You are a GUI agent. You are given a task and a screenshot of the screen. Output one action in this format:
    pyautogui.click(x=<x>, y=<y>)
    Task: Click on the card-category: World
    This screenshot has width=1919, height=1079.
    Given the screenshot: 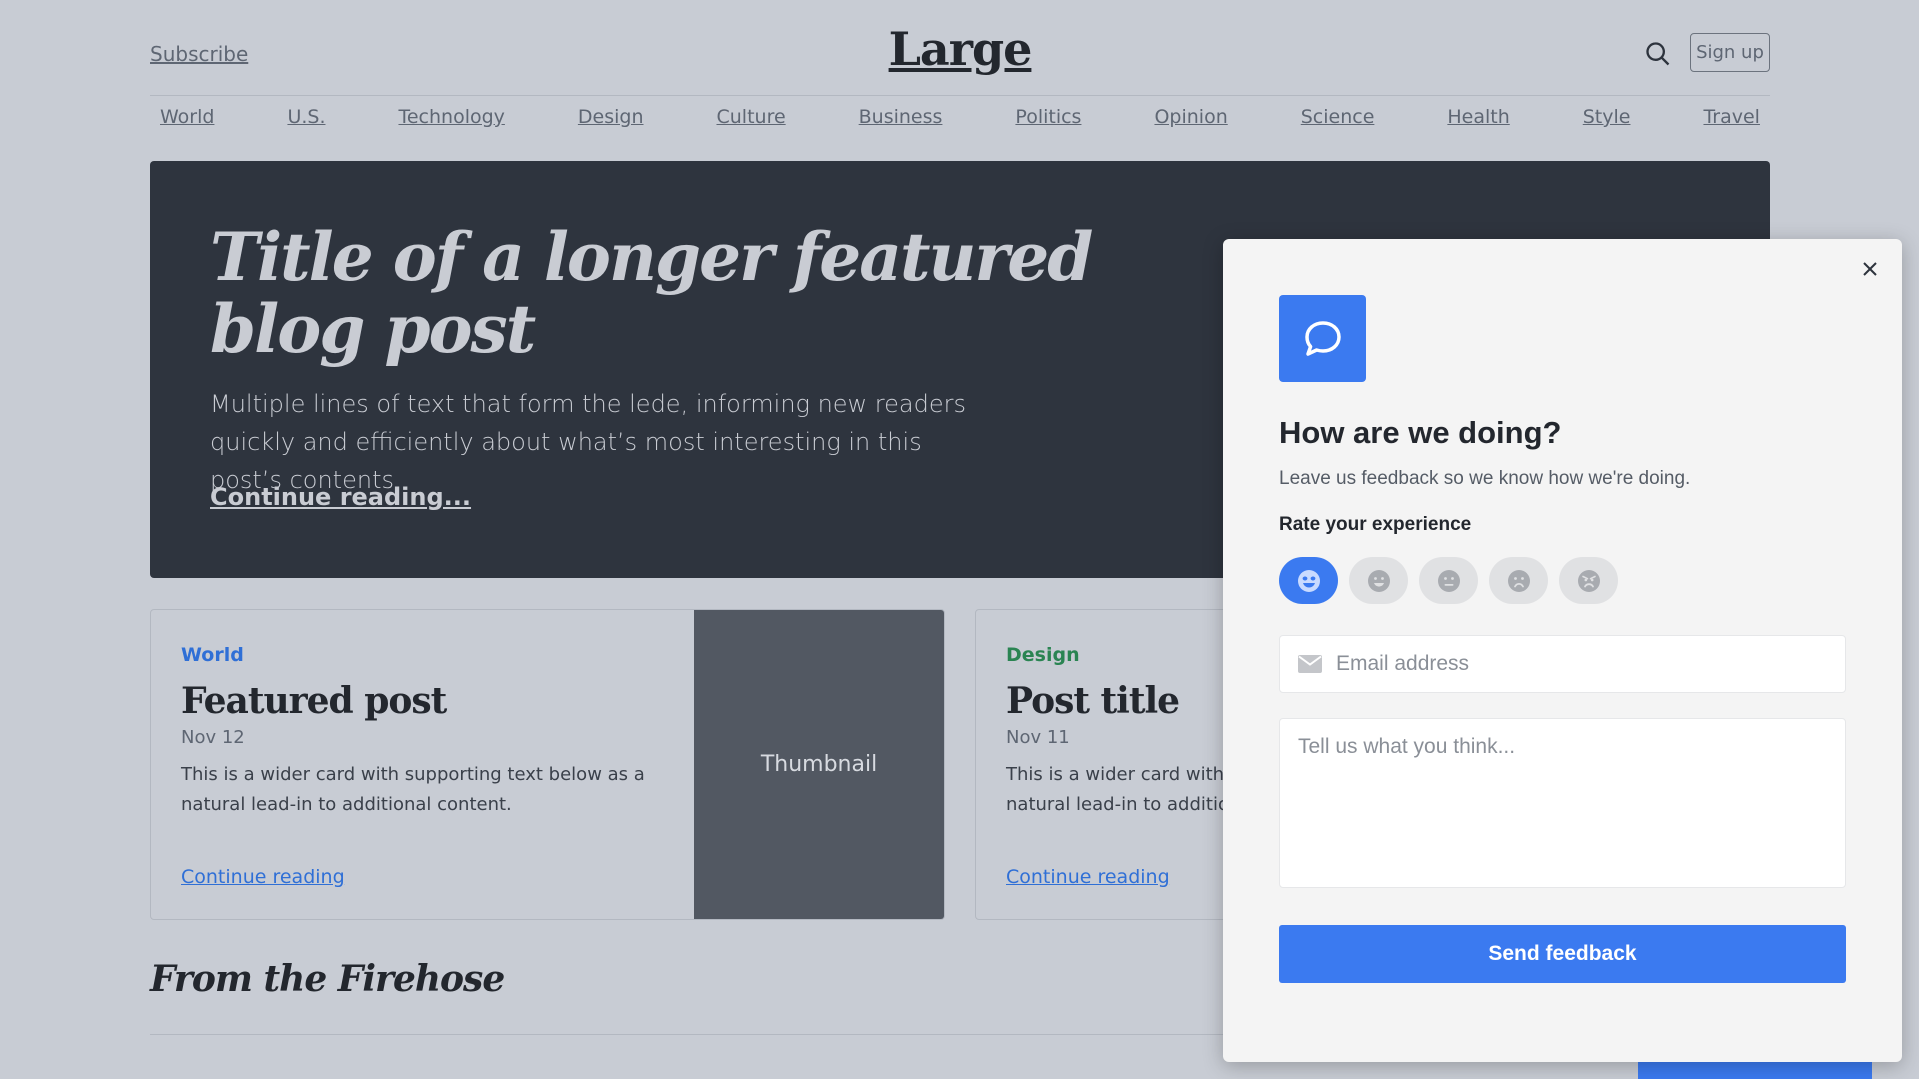 What is the action you would take?
    pyautogui.click(x=212, y=655)
    